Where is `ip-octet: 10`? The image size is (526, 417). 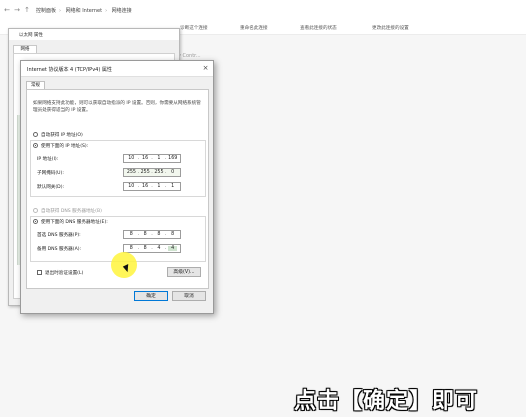
ip-octet: 10 is located at coordinates (131, 158).